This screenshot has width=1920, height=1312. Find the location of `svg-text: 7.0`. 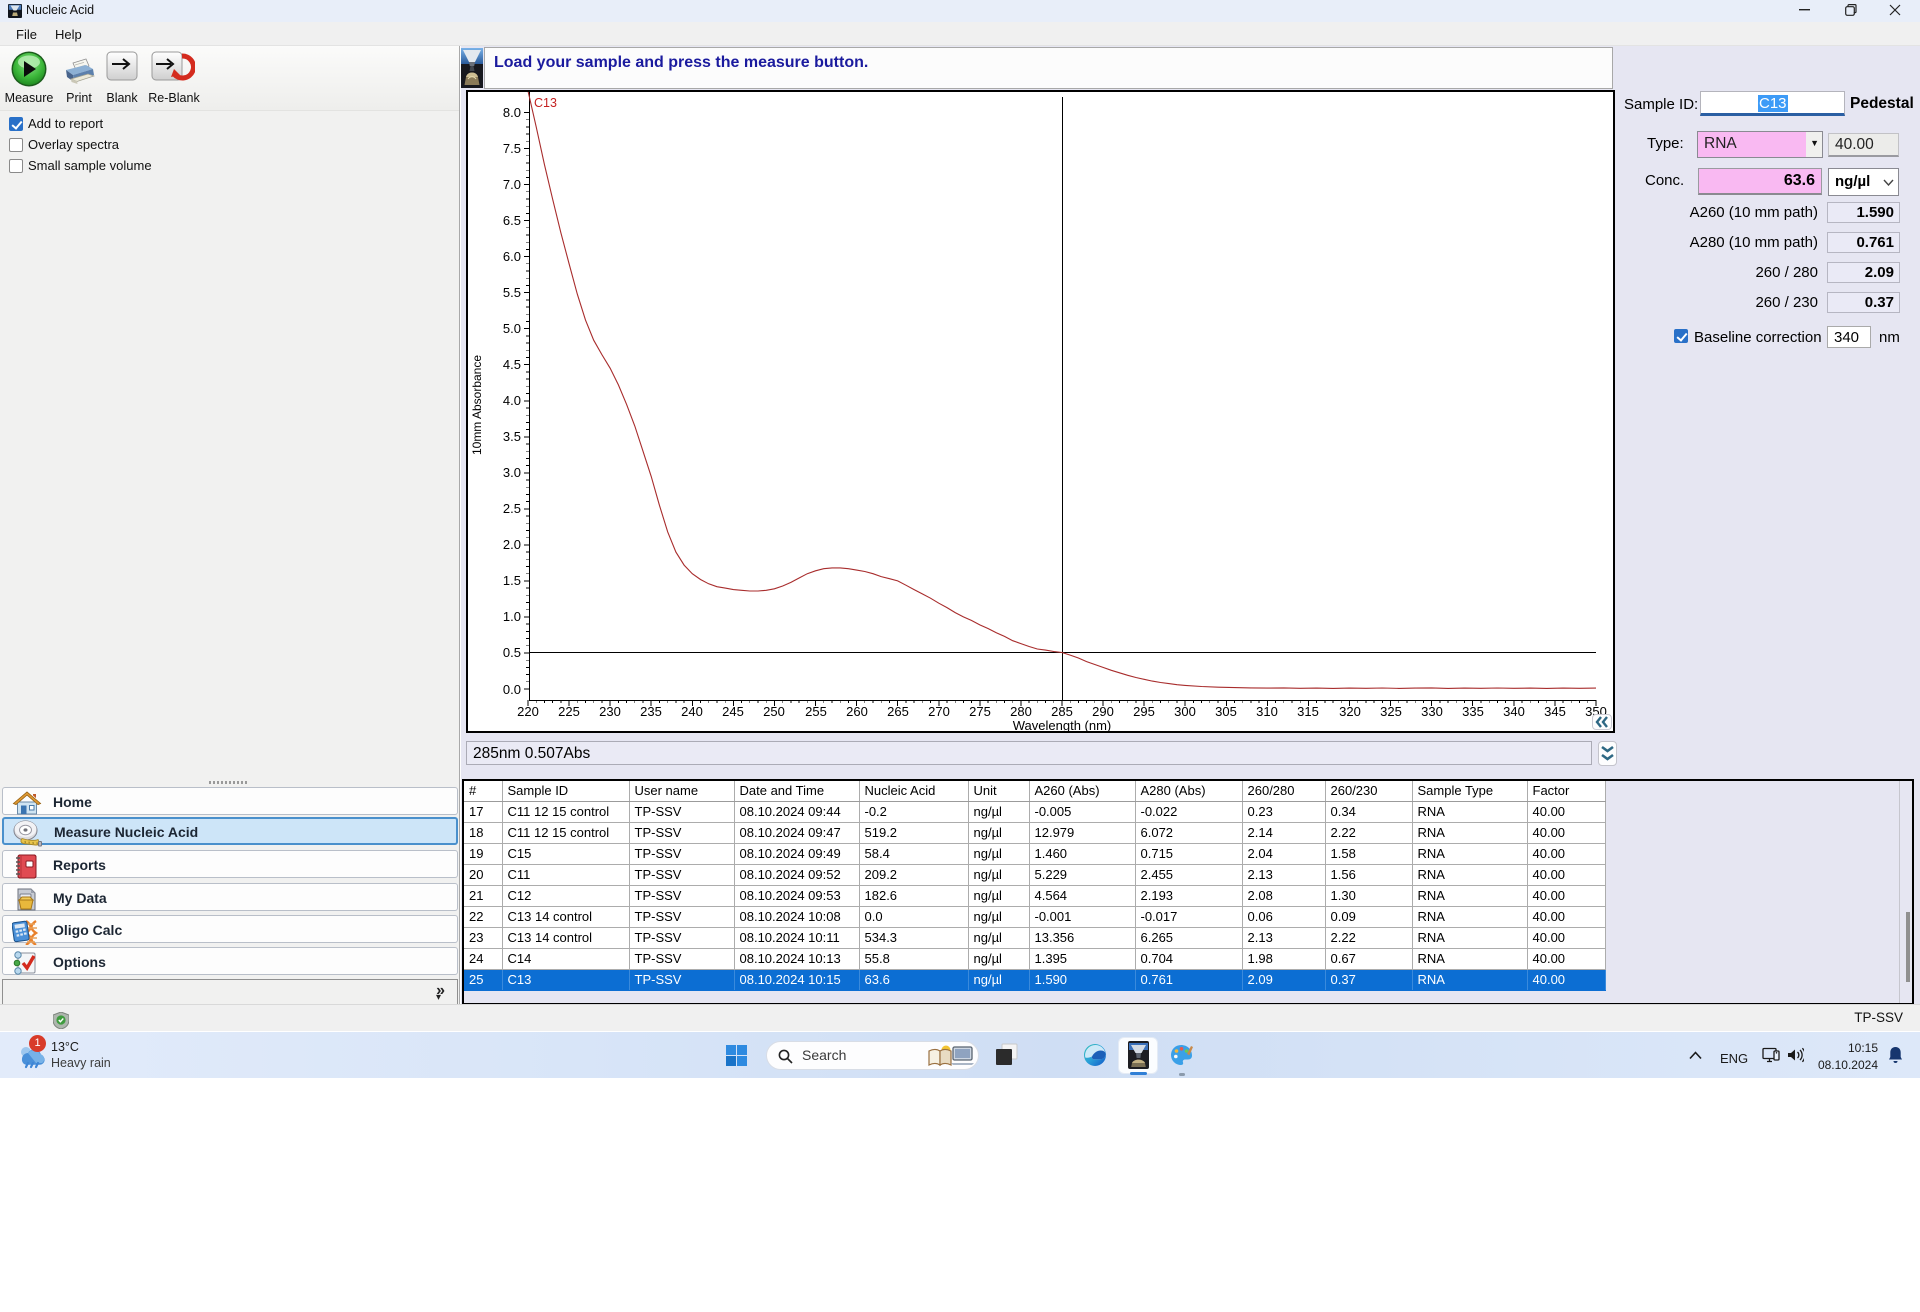

svg-text: 7.0 is located at coordinates (512, 184).